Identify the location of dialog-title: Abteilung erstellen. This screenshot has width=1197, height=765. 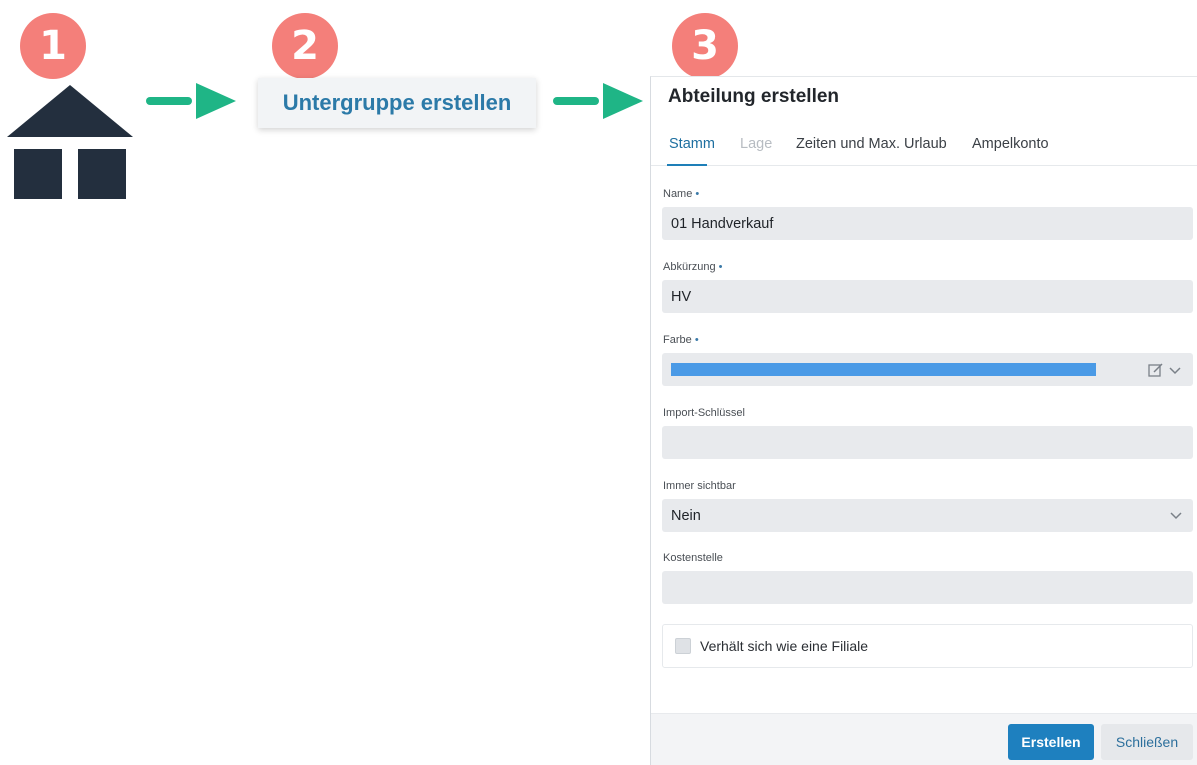
(754, 96).